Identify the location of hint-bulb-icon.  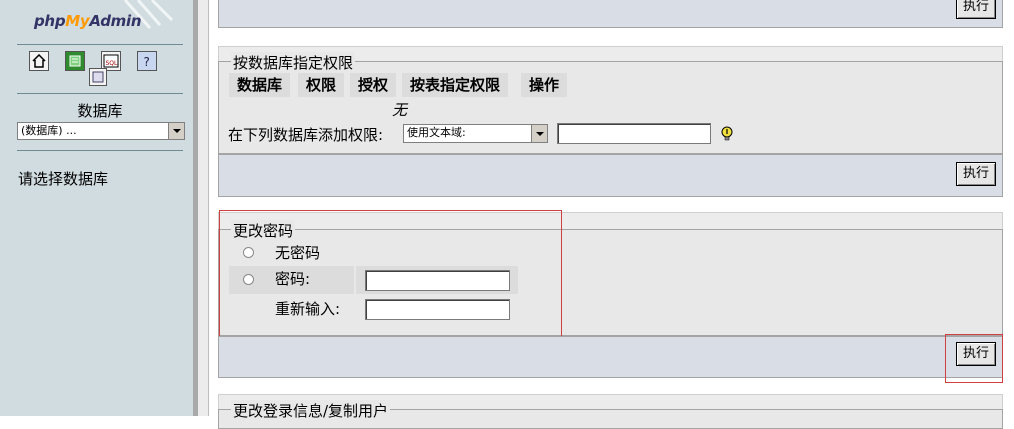
(727, 133).